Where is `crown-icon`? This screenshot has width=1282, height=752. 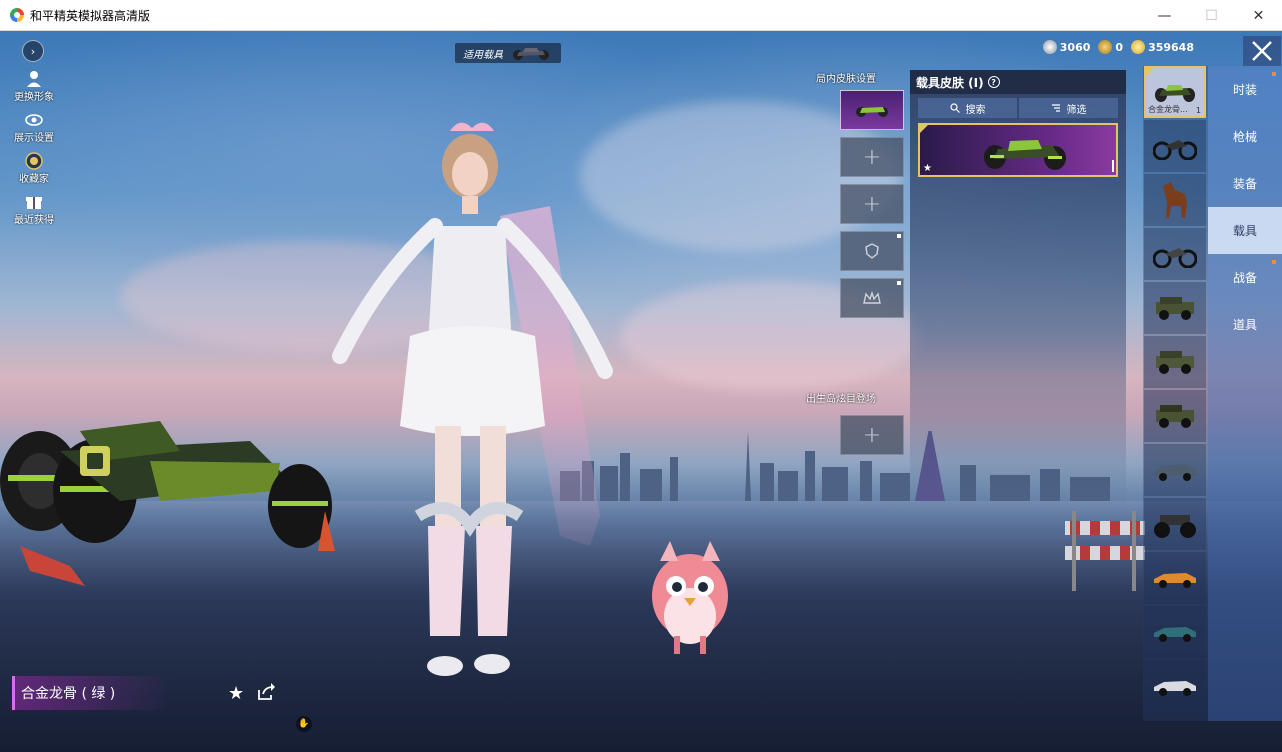
crown-icon is located at coordinates (872, 297).